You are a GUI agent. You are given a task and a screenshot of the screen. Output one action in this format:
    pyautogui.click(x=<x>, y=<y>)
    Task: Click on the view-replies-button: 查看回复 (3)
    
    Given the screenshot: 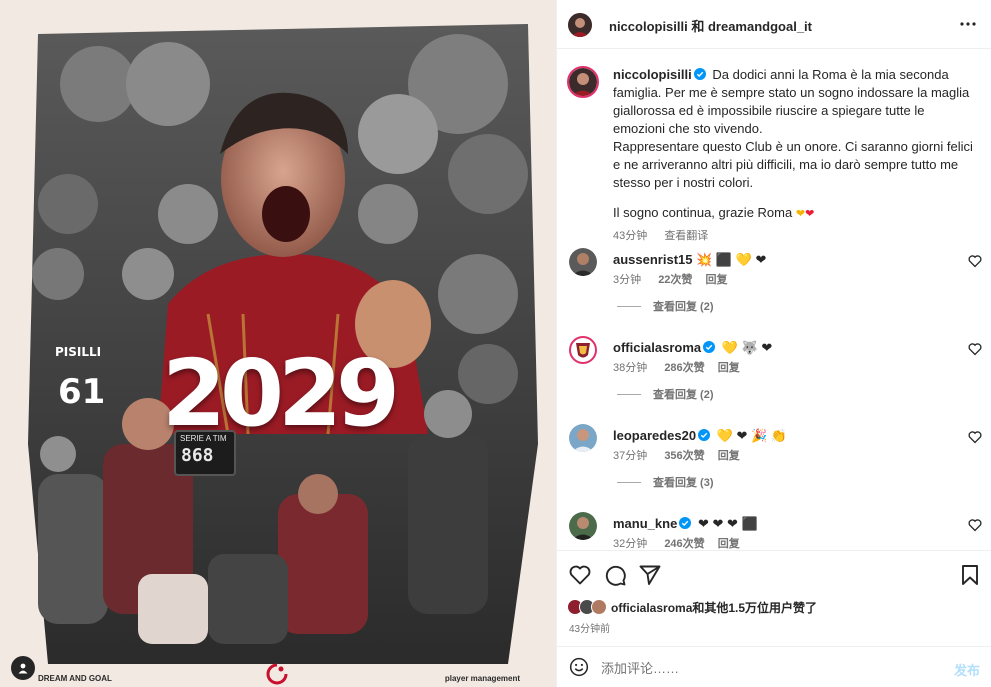 What is the action you would take?
    pyautogui.click(x=665, y=482)
    